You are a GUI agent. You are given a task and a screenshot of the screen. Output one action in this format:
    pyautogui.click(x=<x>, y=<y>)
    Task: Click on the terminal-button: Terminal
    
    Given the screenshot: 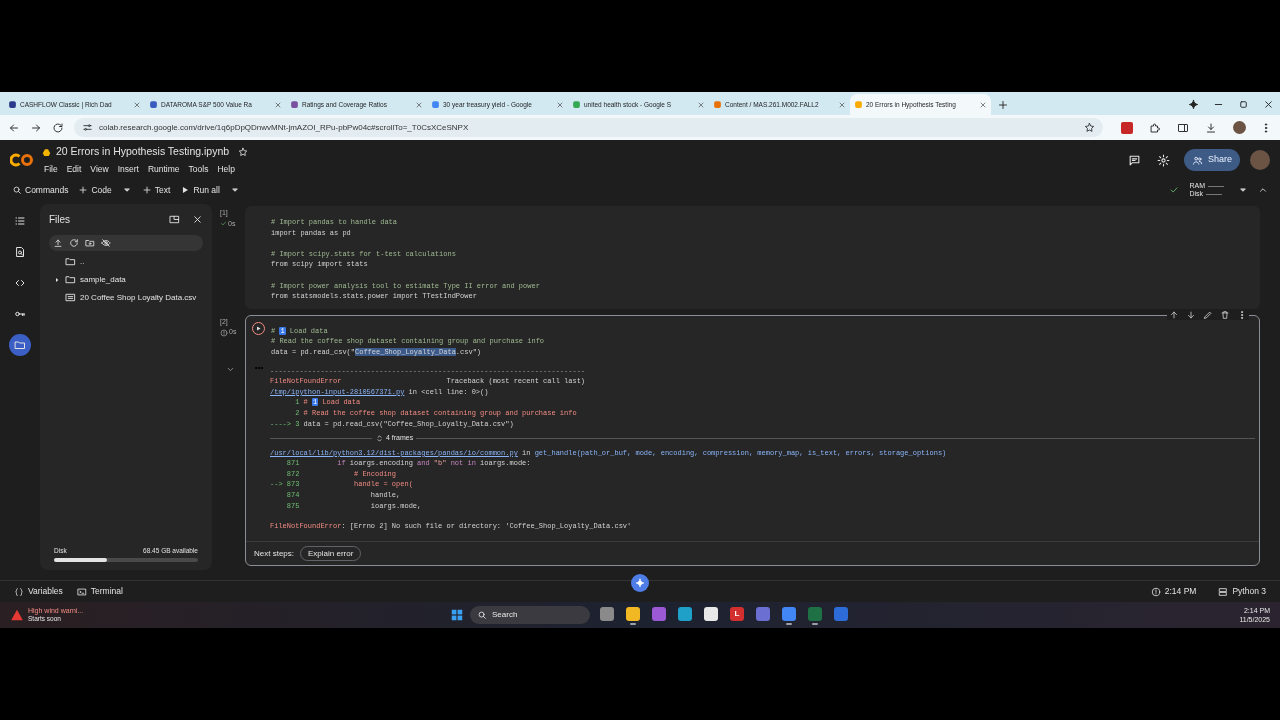 What is the action you would take?
    pyautogui.click(x=99, y=591)
    